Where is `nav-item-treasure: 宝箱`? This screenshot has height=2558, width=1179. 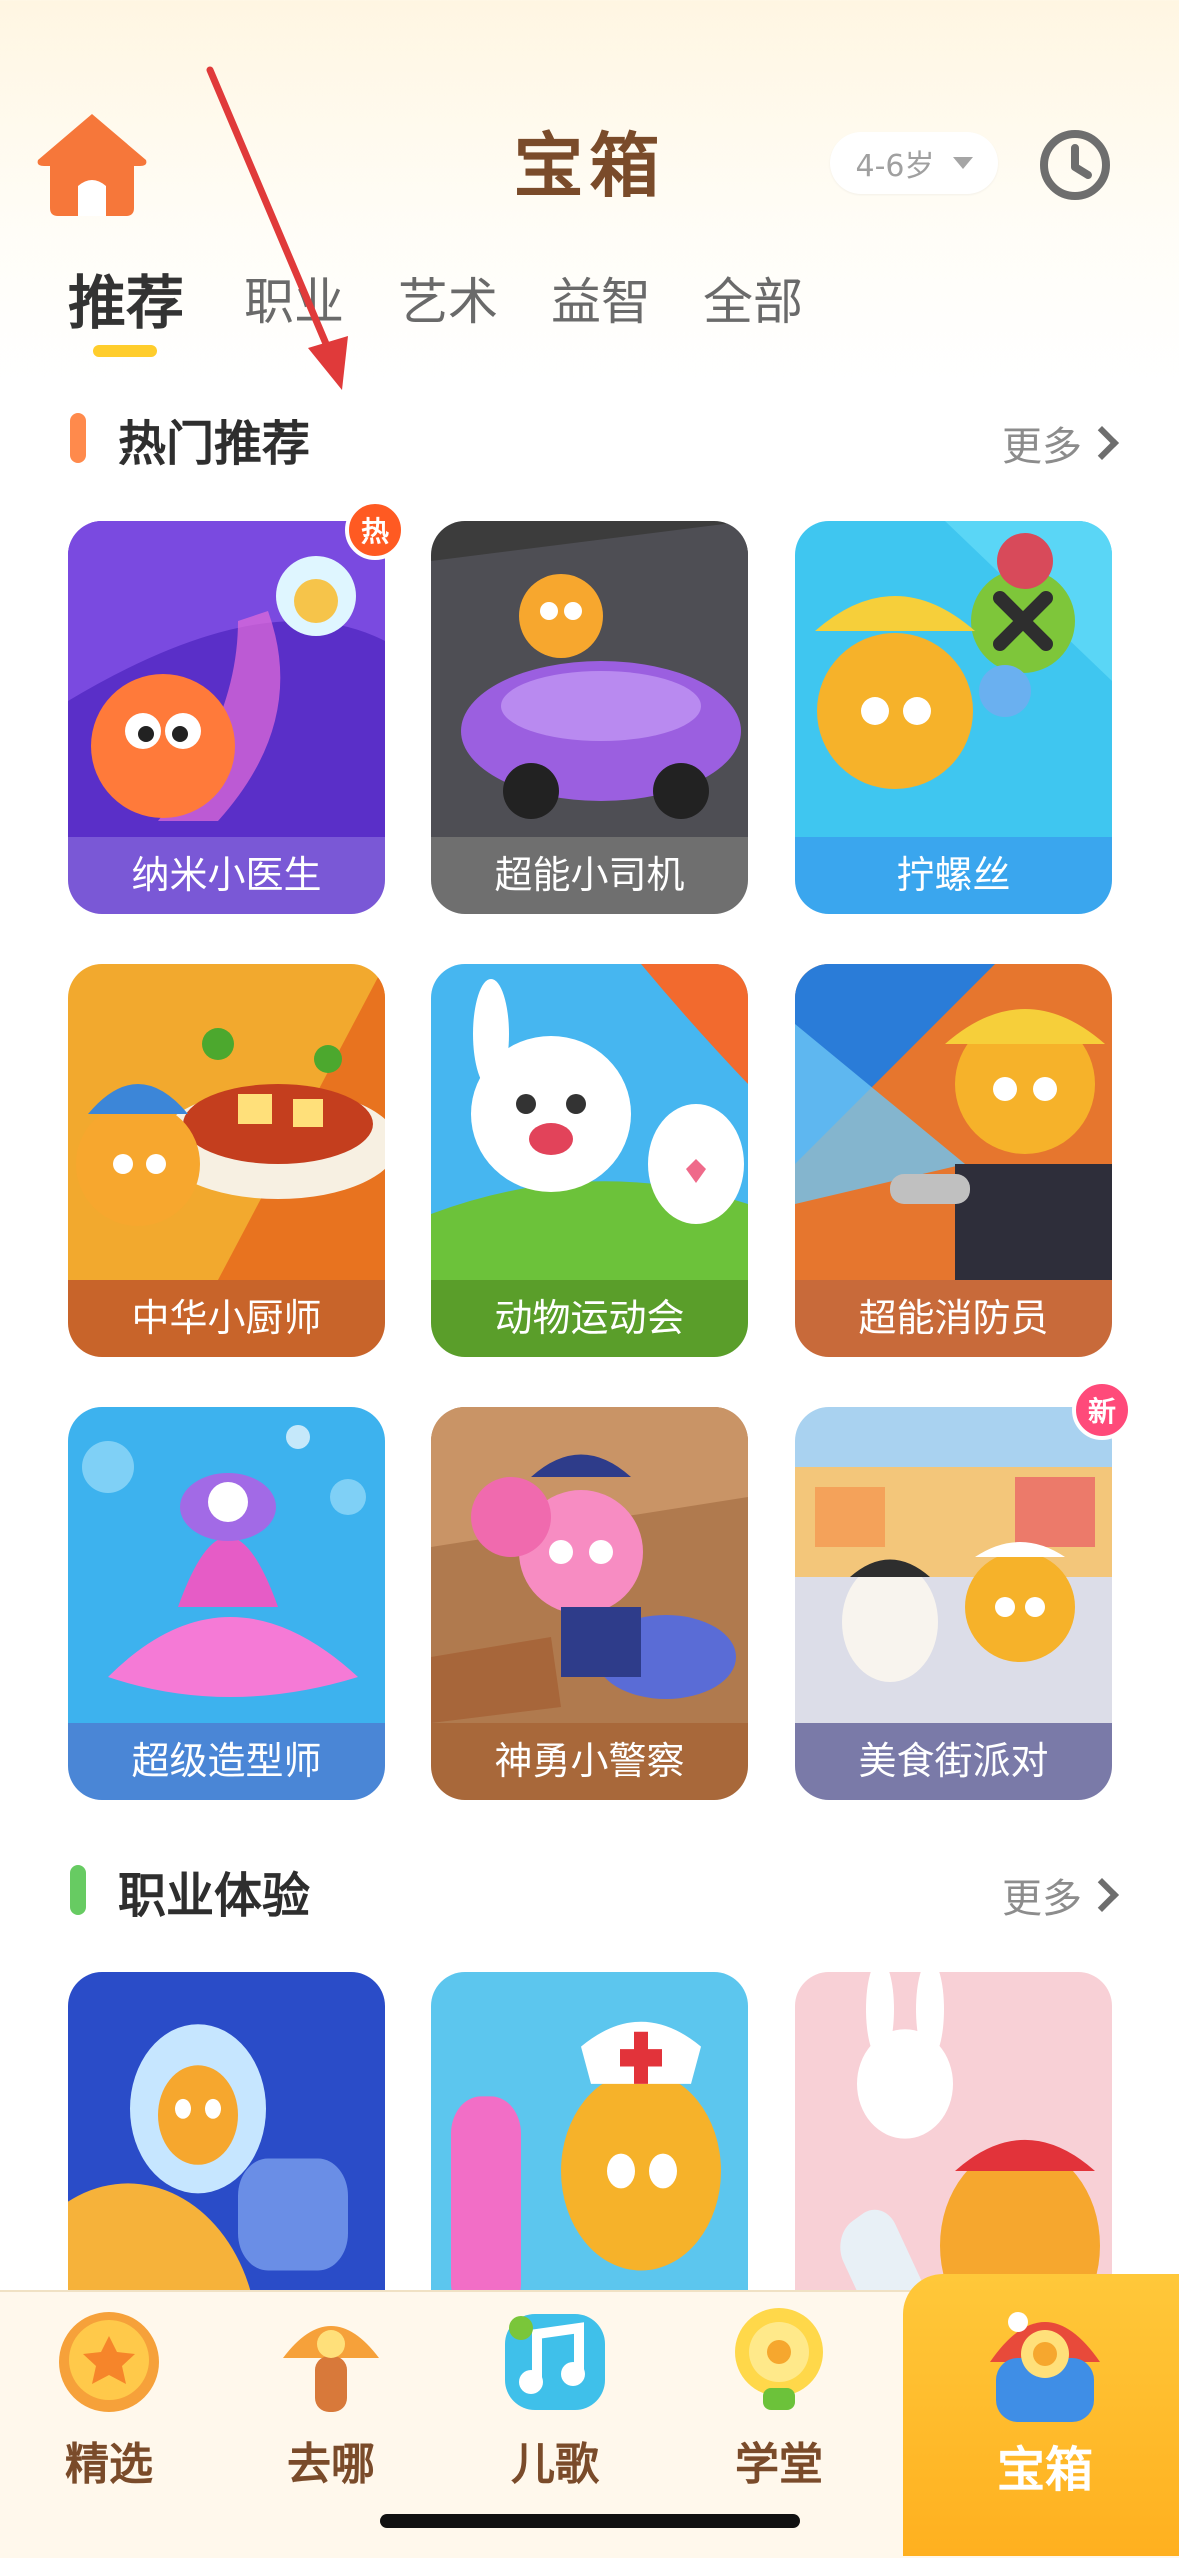
nav-item-treasure: 宝箱 is located at coordinates (1045, 2396).